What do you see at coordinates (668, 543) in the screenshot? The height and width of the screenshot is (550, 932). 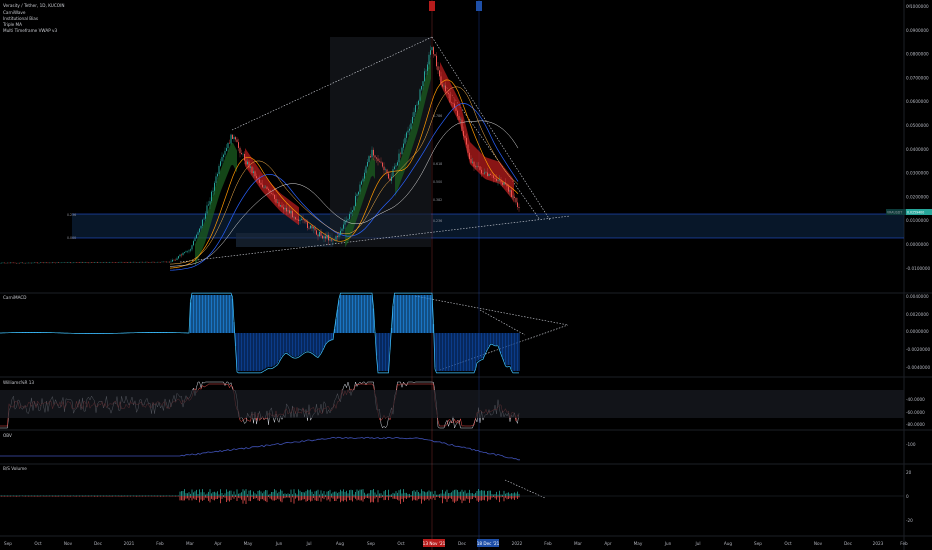 I see `time-tick: Jun` at bounding box center [668, 543].